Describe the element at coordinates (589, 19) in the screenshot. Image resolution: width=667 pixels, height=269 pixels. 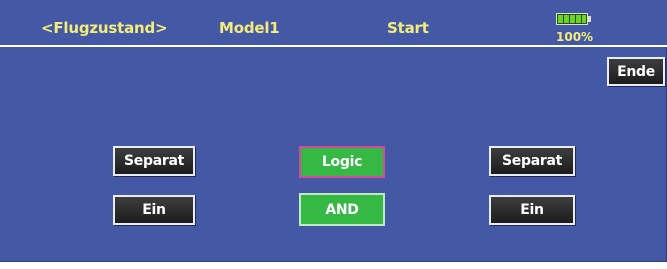
I see `battery-tip` at that location.